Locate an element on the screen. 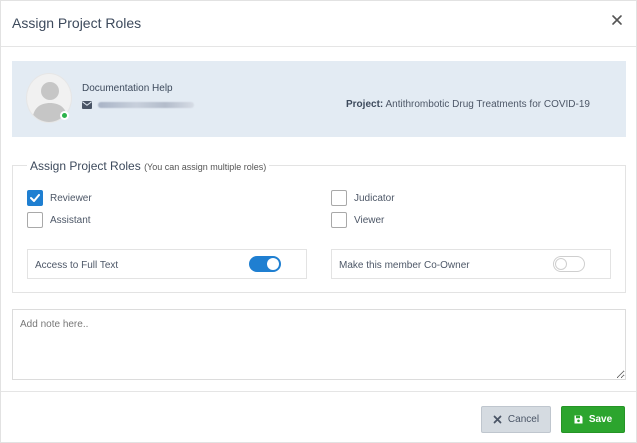 The image size is (637, 443). save-label: Save is located at coordinates (600, 419).